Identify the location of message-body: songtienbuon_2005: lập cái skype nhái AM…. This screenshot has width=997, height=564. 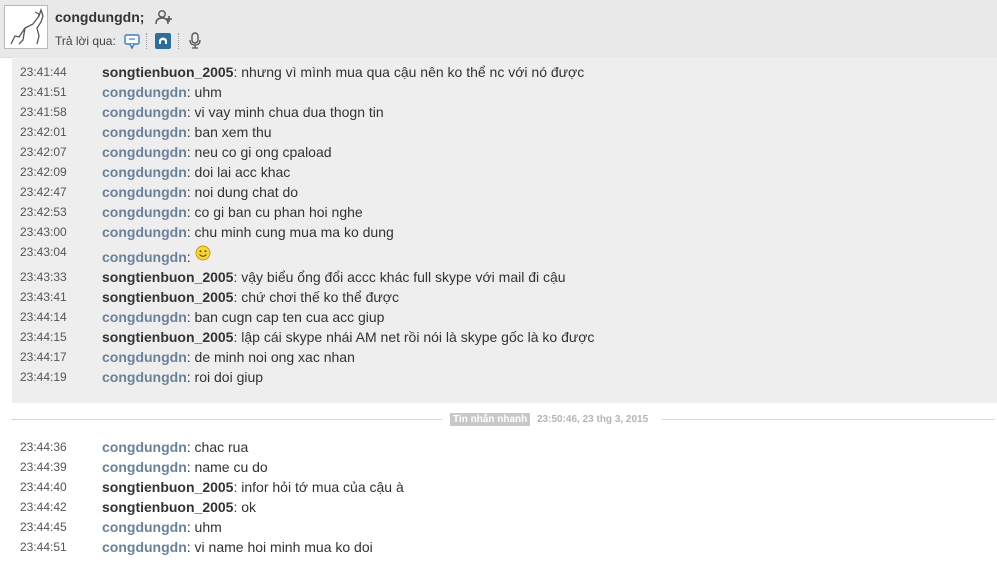
(348, 337).